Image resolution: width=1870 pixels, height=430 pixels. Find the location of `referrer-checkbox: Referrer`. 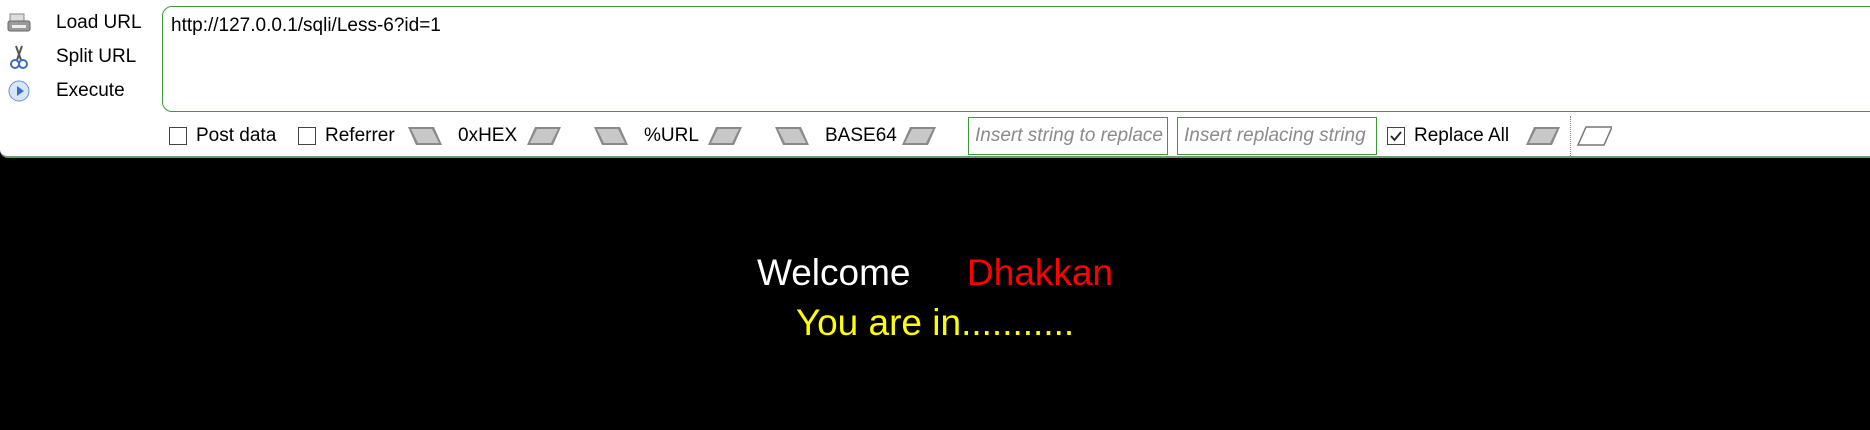

referrer-checkbox: Referrer is located at coordinates (346, 136).